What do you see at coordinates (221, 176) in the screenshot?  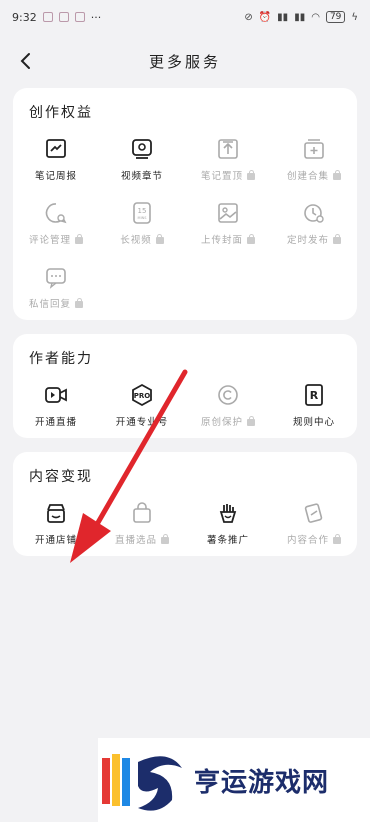 I see `service-label: 笔记置顶` at bounding box center [221, 176].